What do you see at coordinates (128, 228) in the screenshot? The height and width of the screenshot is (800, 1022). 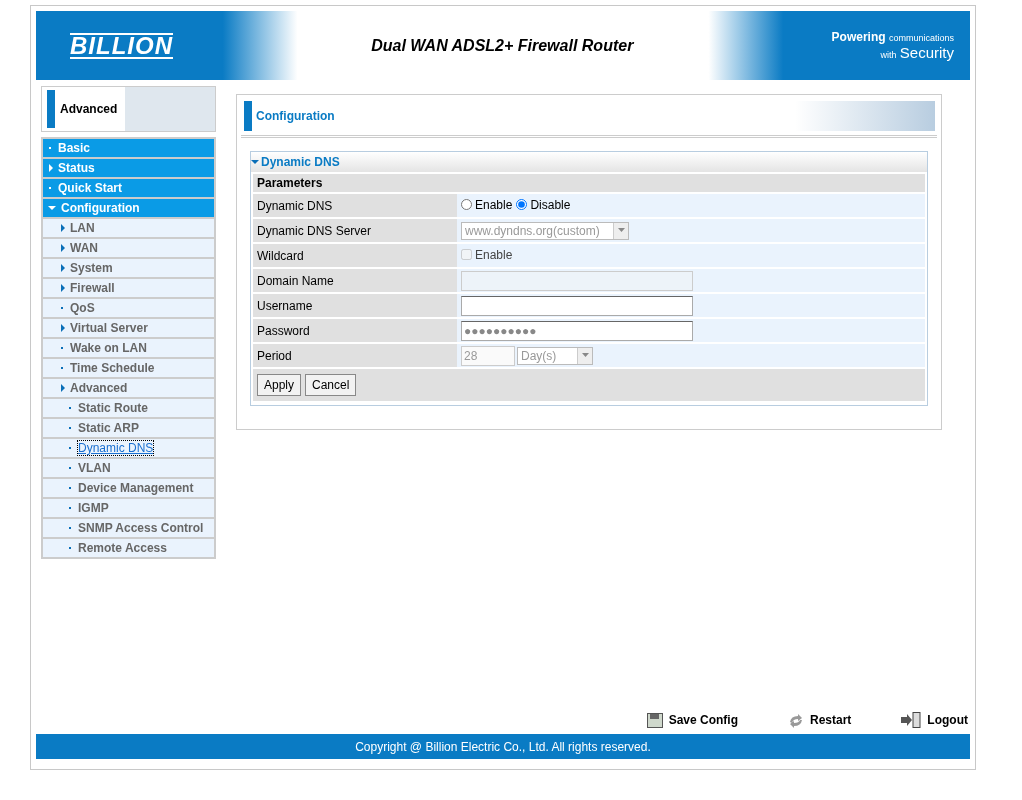 I see `nav-item: LAN` at bounding box center [128, 228].